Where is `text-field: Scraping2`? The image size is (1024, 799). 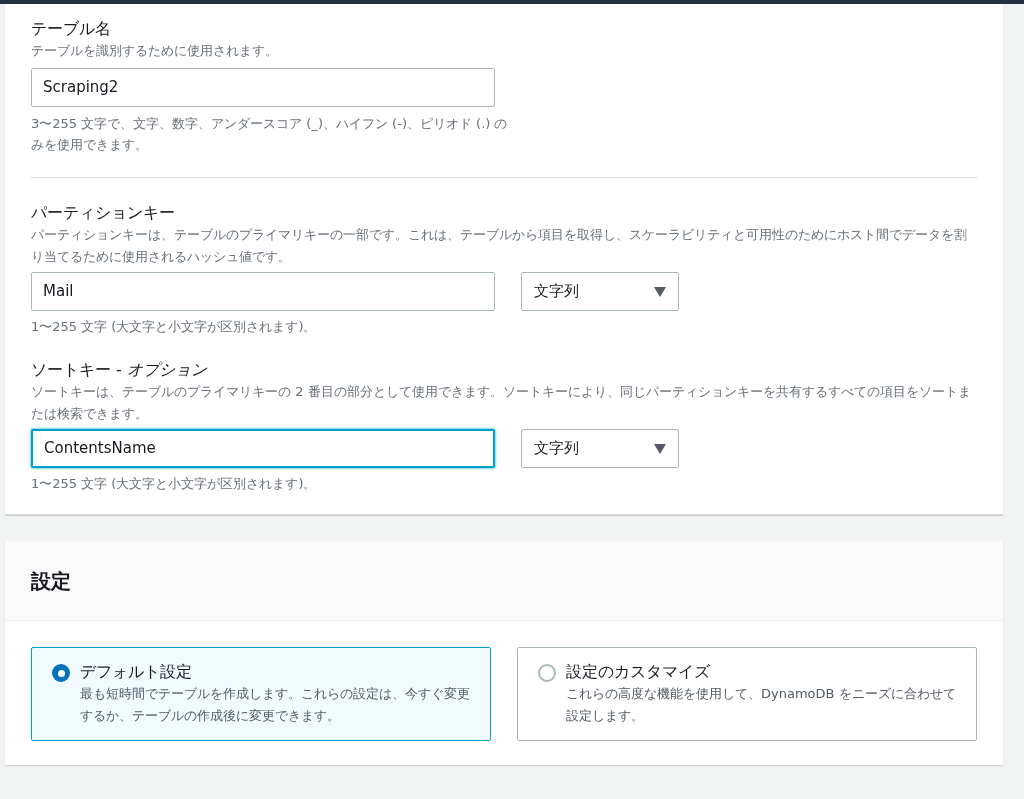 text-field: Scraping2 is located at coordinates (263, 87).